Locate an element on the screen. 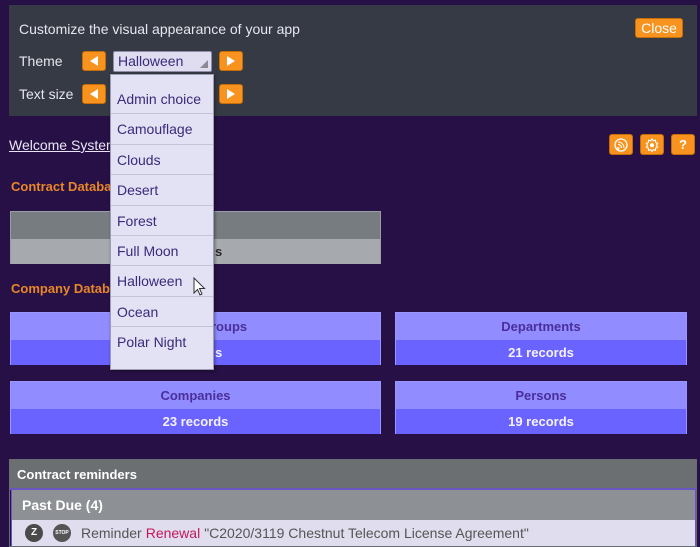  theme-option-forest: Forest is located at coordinates (162, 221).